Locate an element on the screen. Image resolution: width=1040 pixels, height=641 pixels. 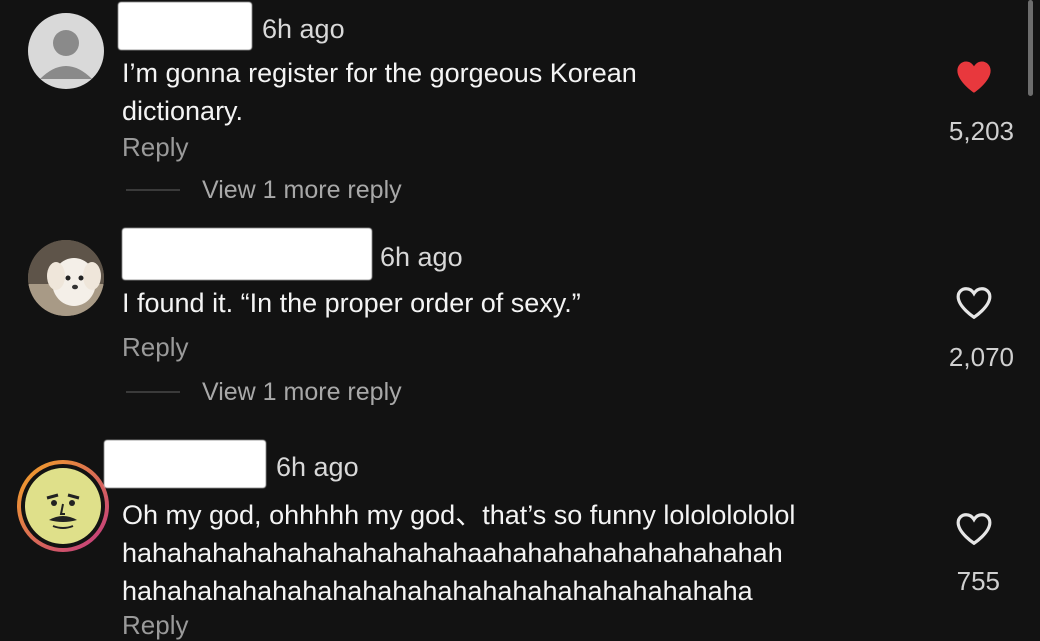
heart-filled-icon is located at coordinates (974, 77).